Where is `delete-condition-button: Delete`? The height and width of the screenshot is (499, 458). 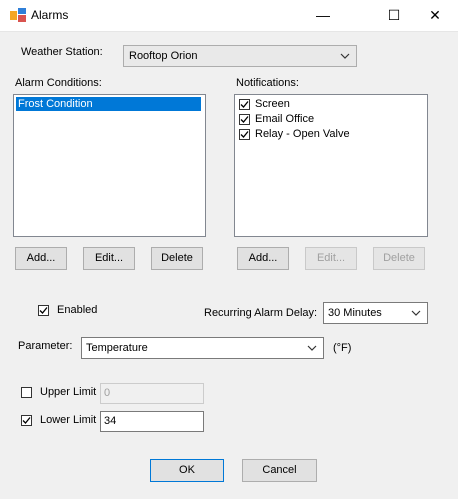
delete-condition-button: Delete is located at coordinates (177, 258).